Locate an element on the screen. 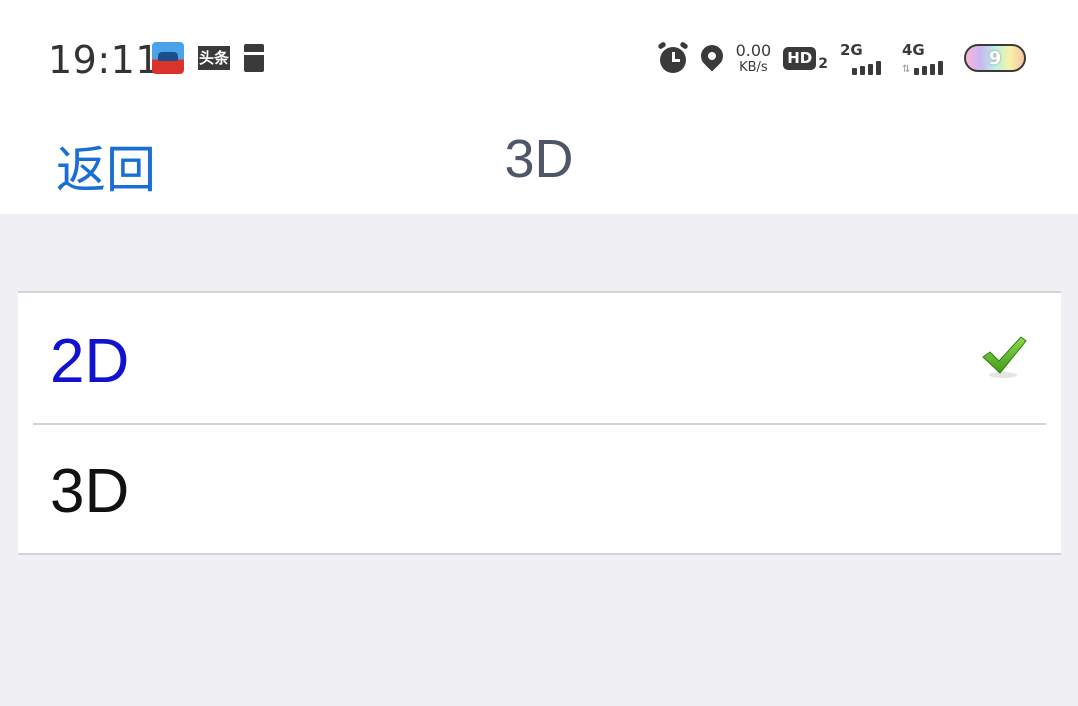 Image resolution: width=1078 pixels, height=706 pixels. option-label: 2D is located at coordinates (90, 361).